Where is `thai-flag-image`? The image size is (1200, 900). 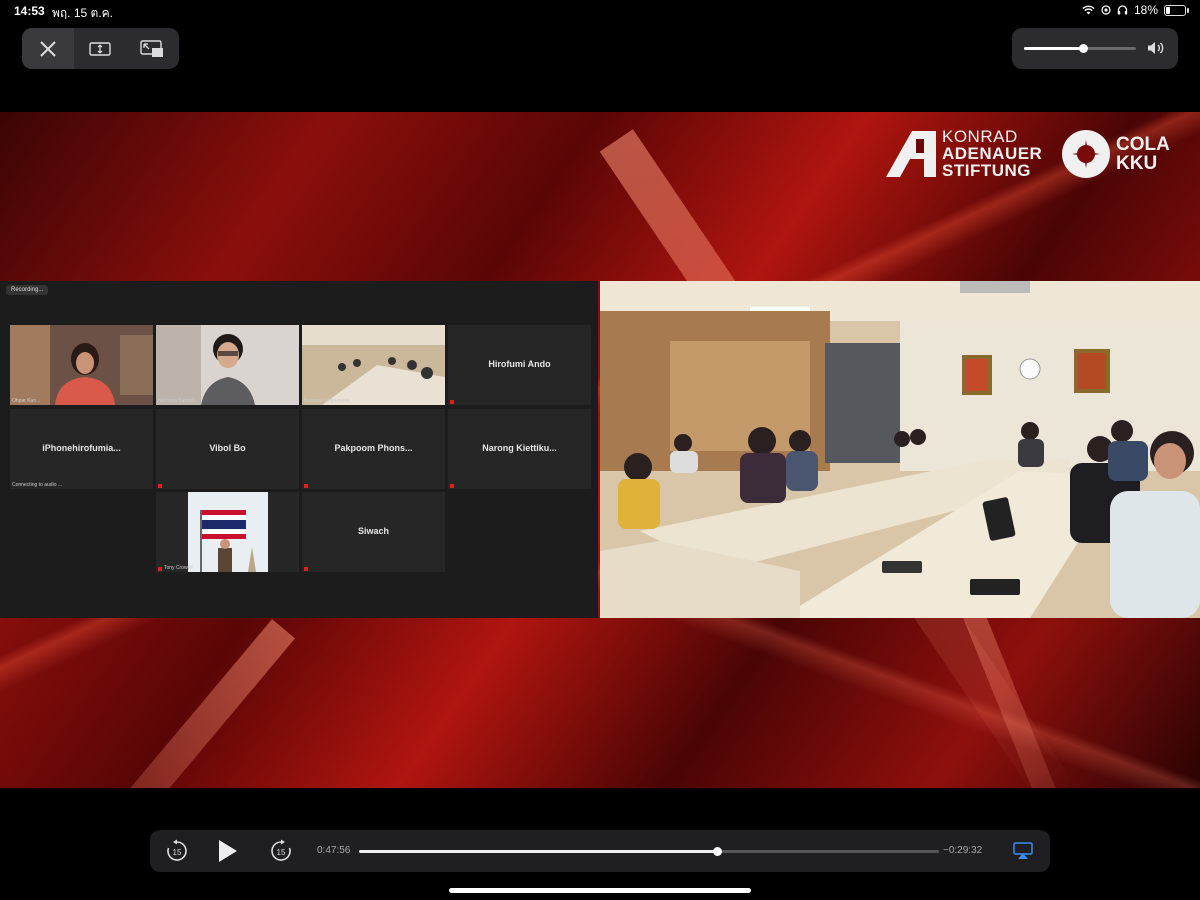
thai-flag-image is located at coordinates (228, 532).